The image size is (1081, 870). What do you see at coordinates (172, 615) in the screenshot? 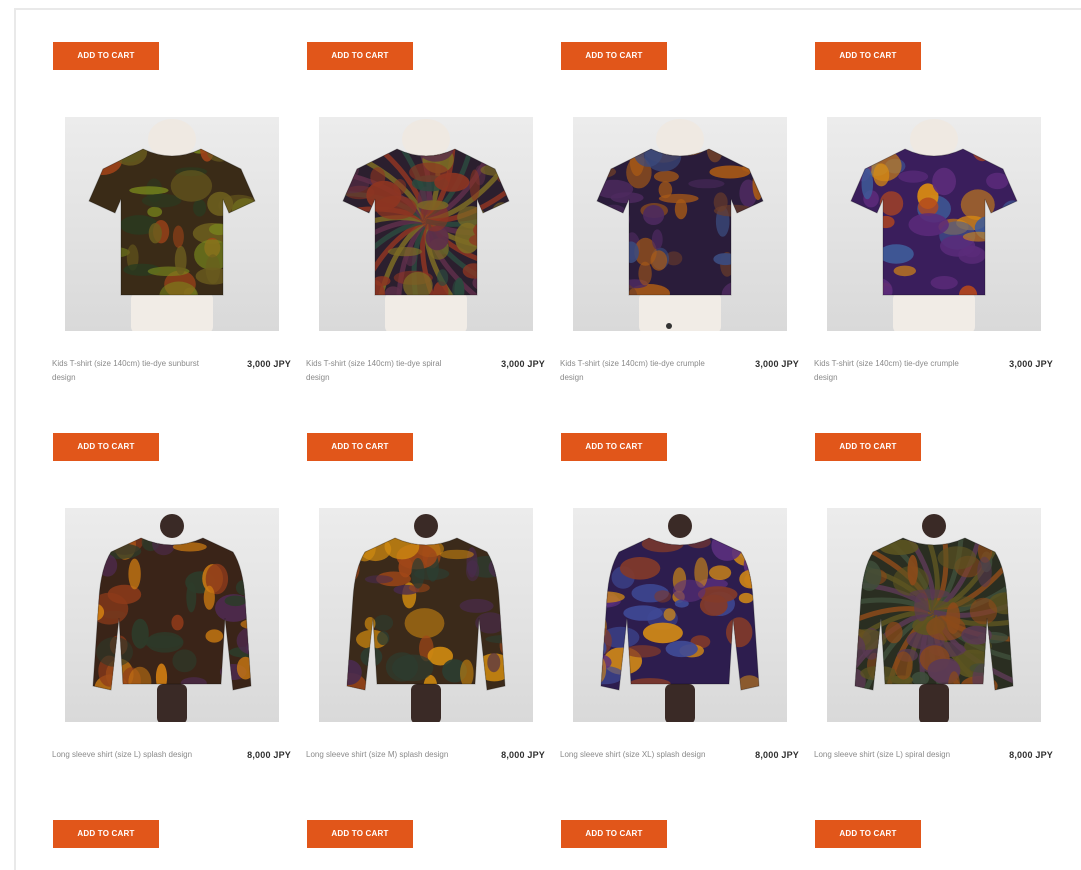
I see `tie-dye-long-sleeve-orange-icon` at bounding box center [172, 615].